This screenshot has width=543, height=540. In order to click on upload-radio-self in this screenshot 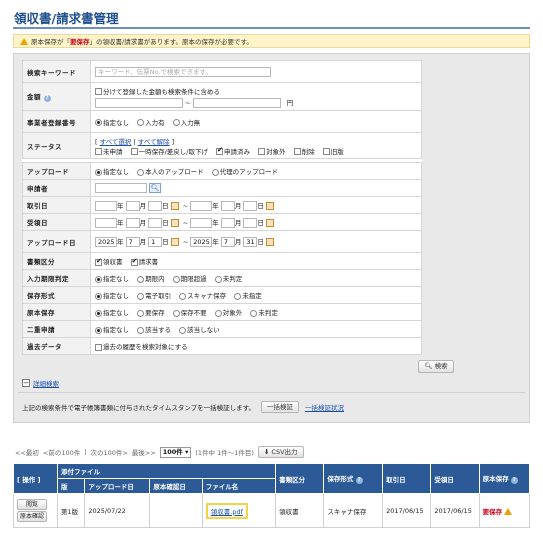, I will do `click(141, 172)`.